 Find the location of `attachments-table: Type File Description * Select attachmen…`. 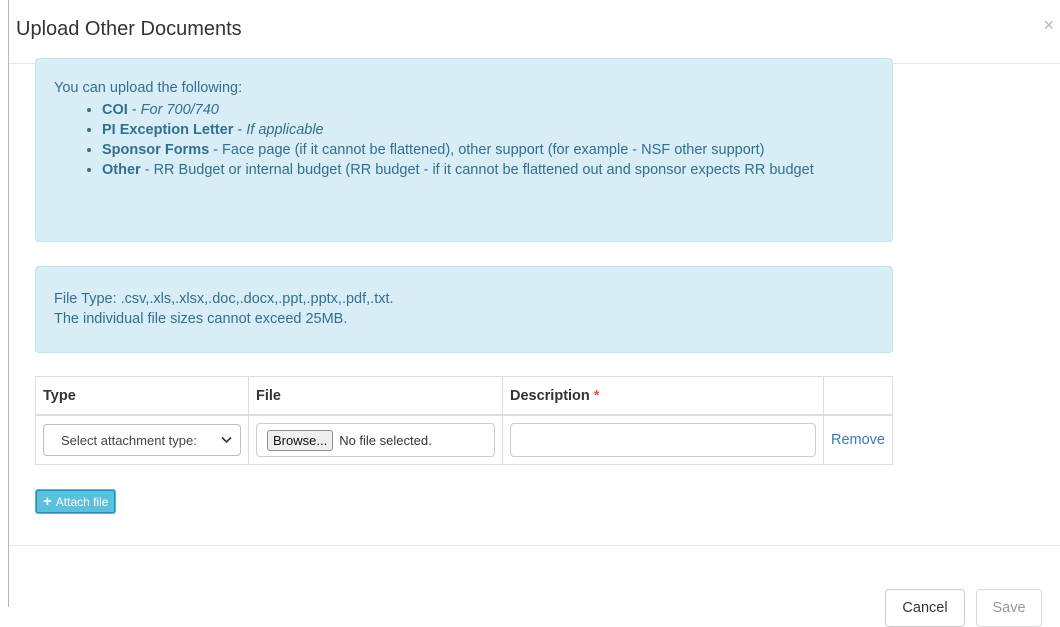

attachments-table: Type File Description * Select attachmen… is located at coordinates (464, 420).